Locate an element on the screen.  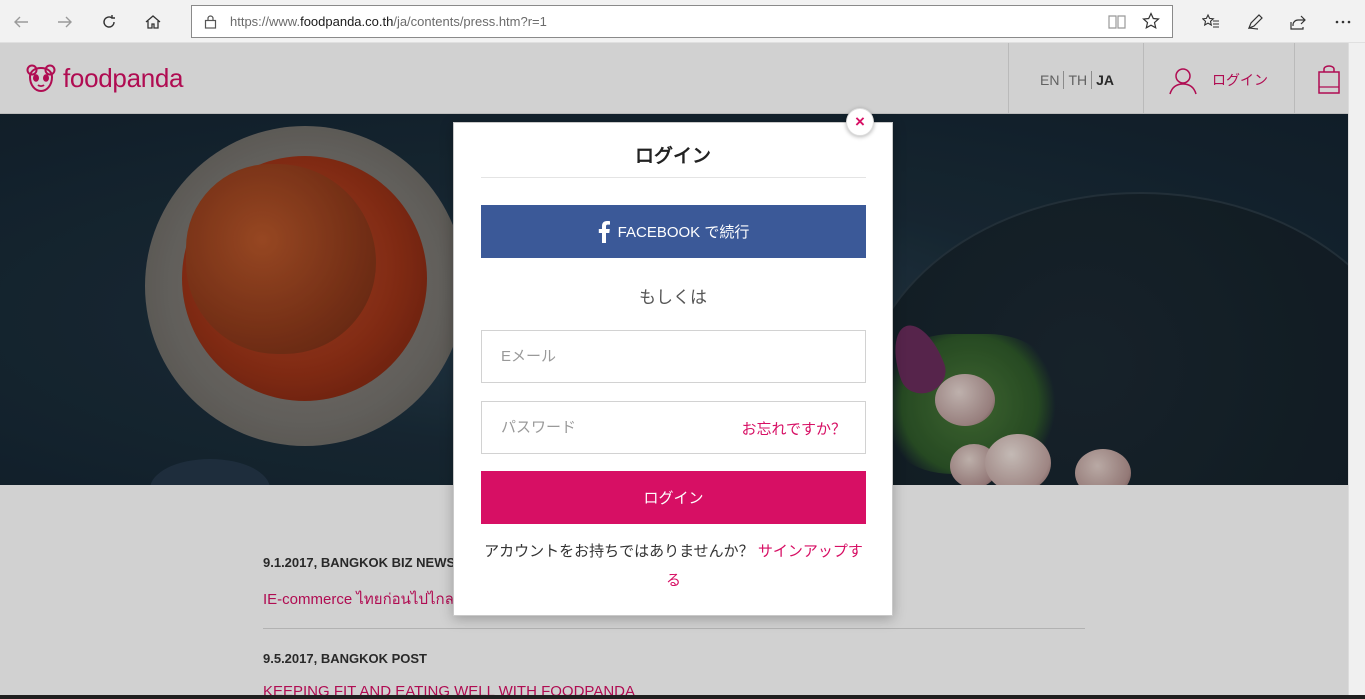
reading-view-icon is located at coordinates (1117, 24).